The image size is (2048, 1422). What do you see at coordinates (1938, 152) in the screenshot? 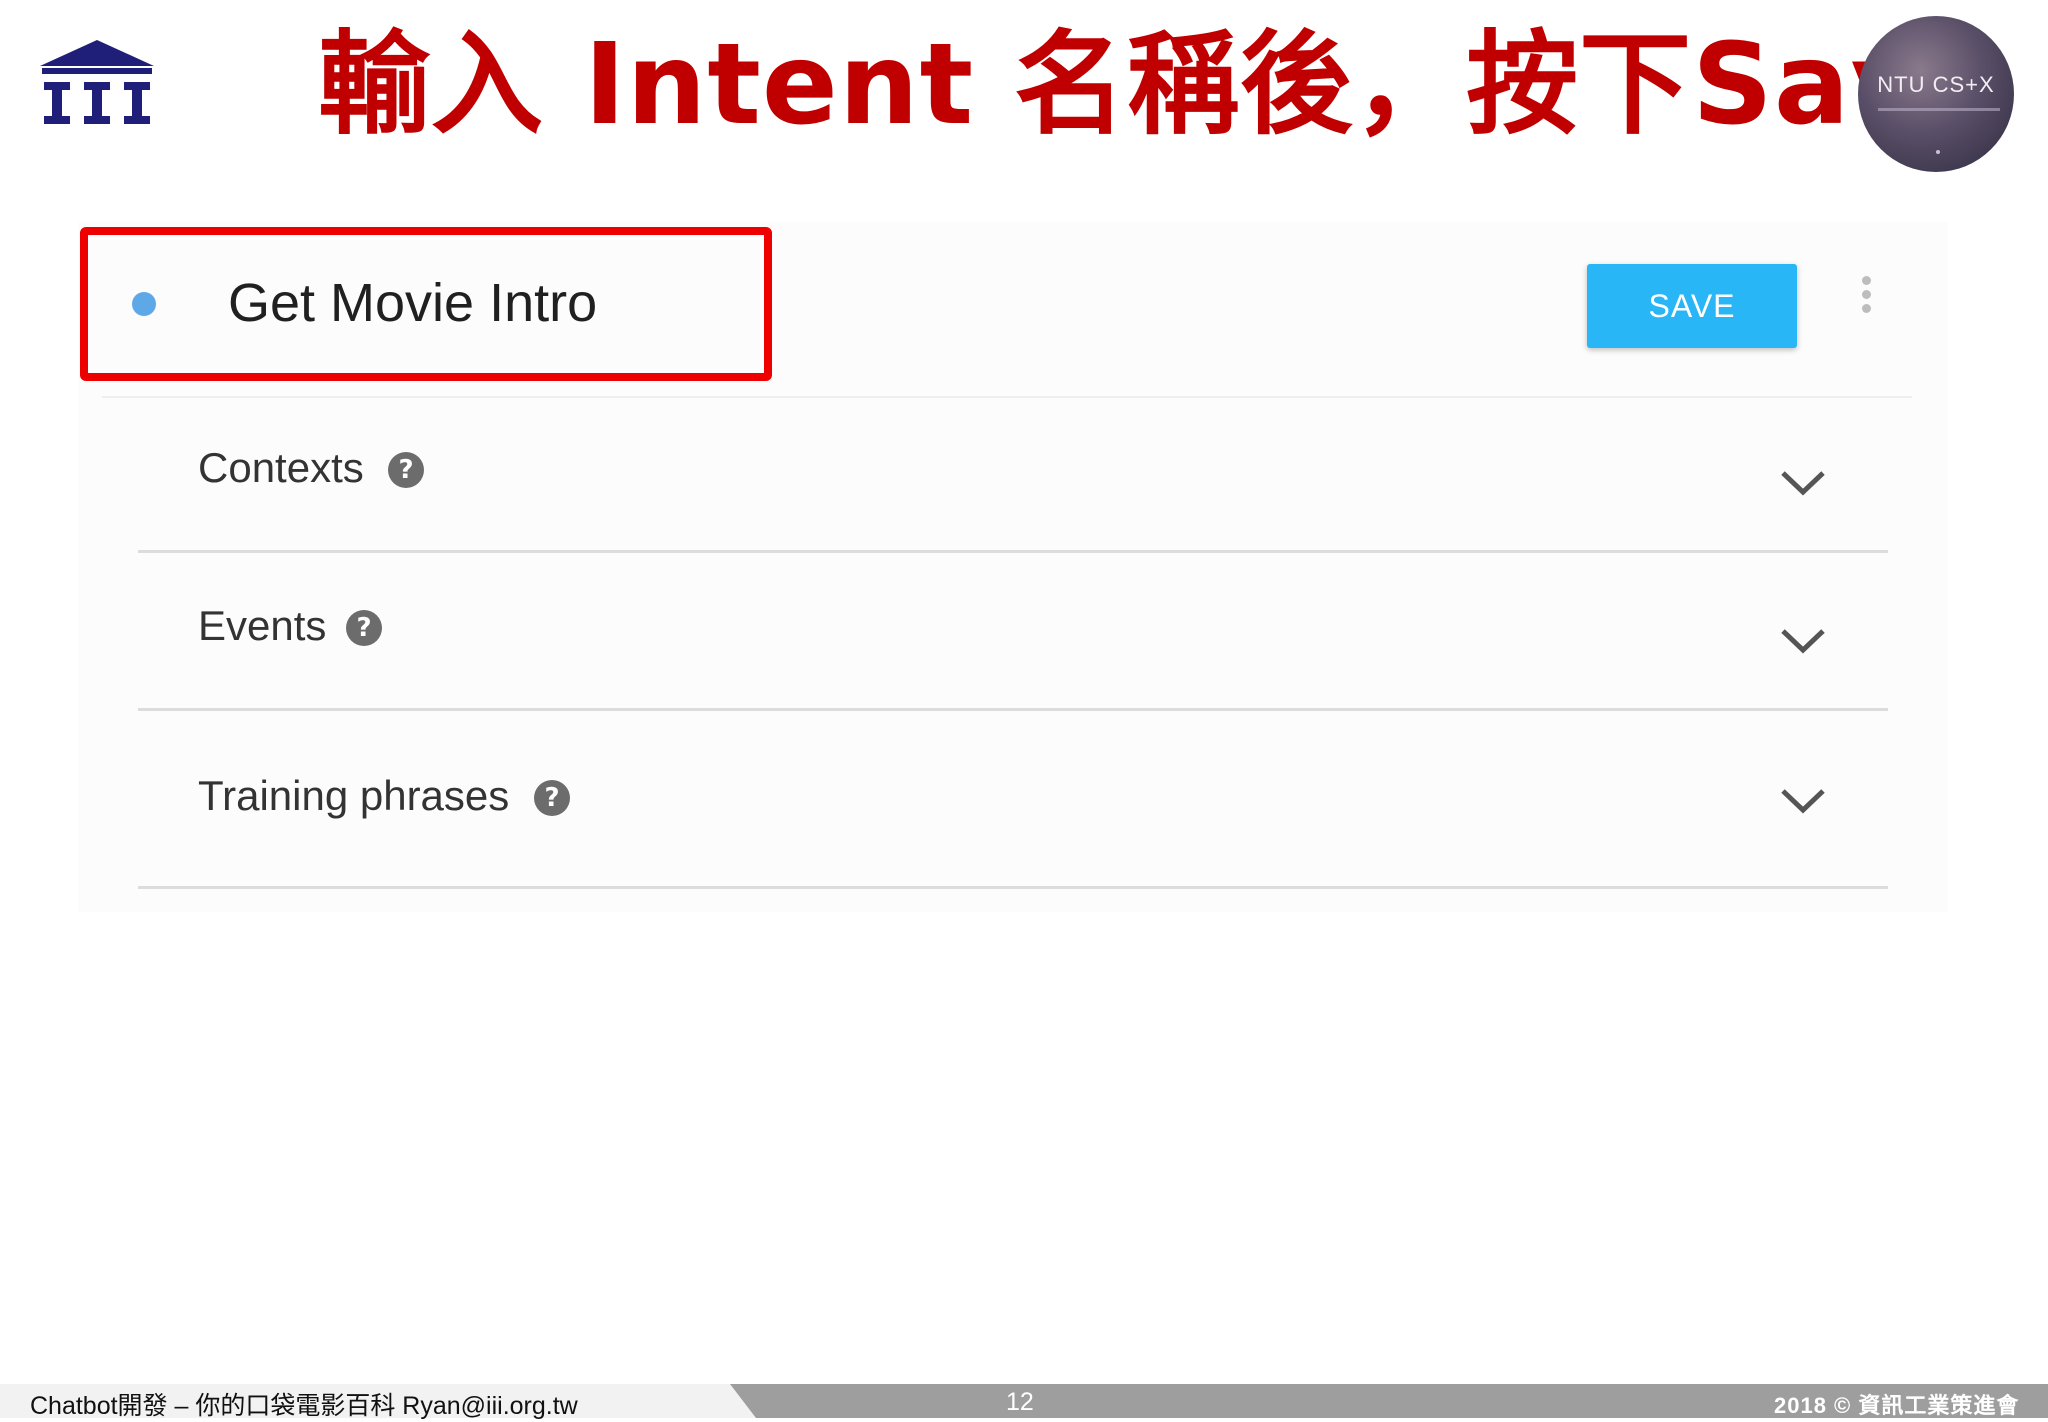
I see `badge-dot` at bounding box center [1938, 152].